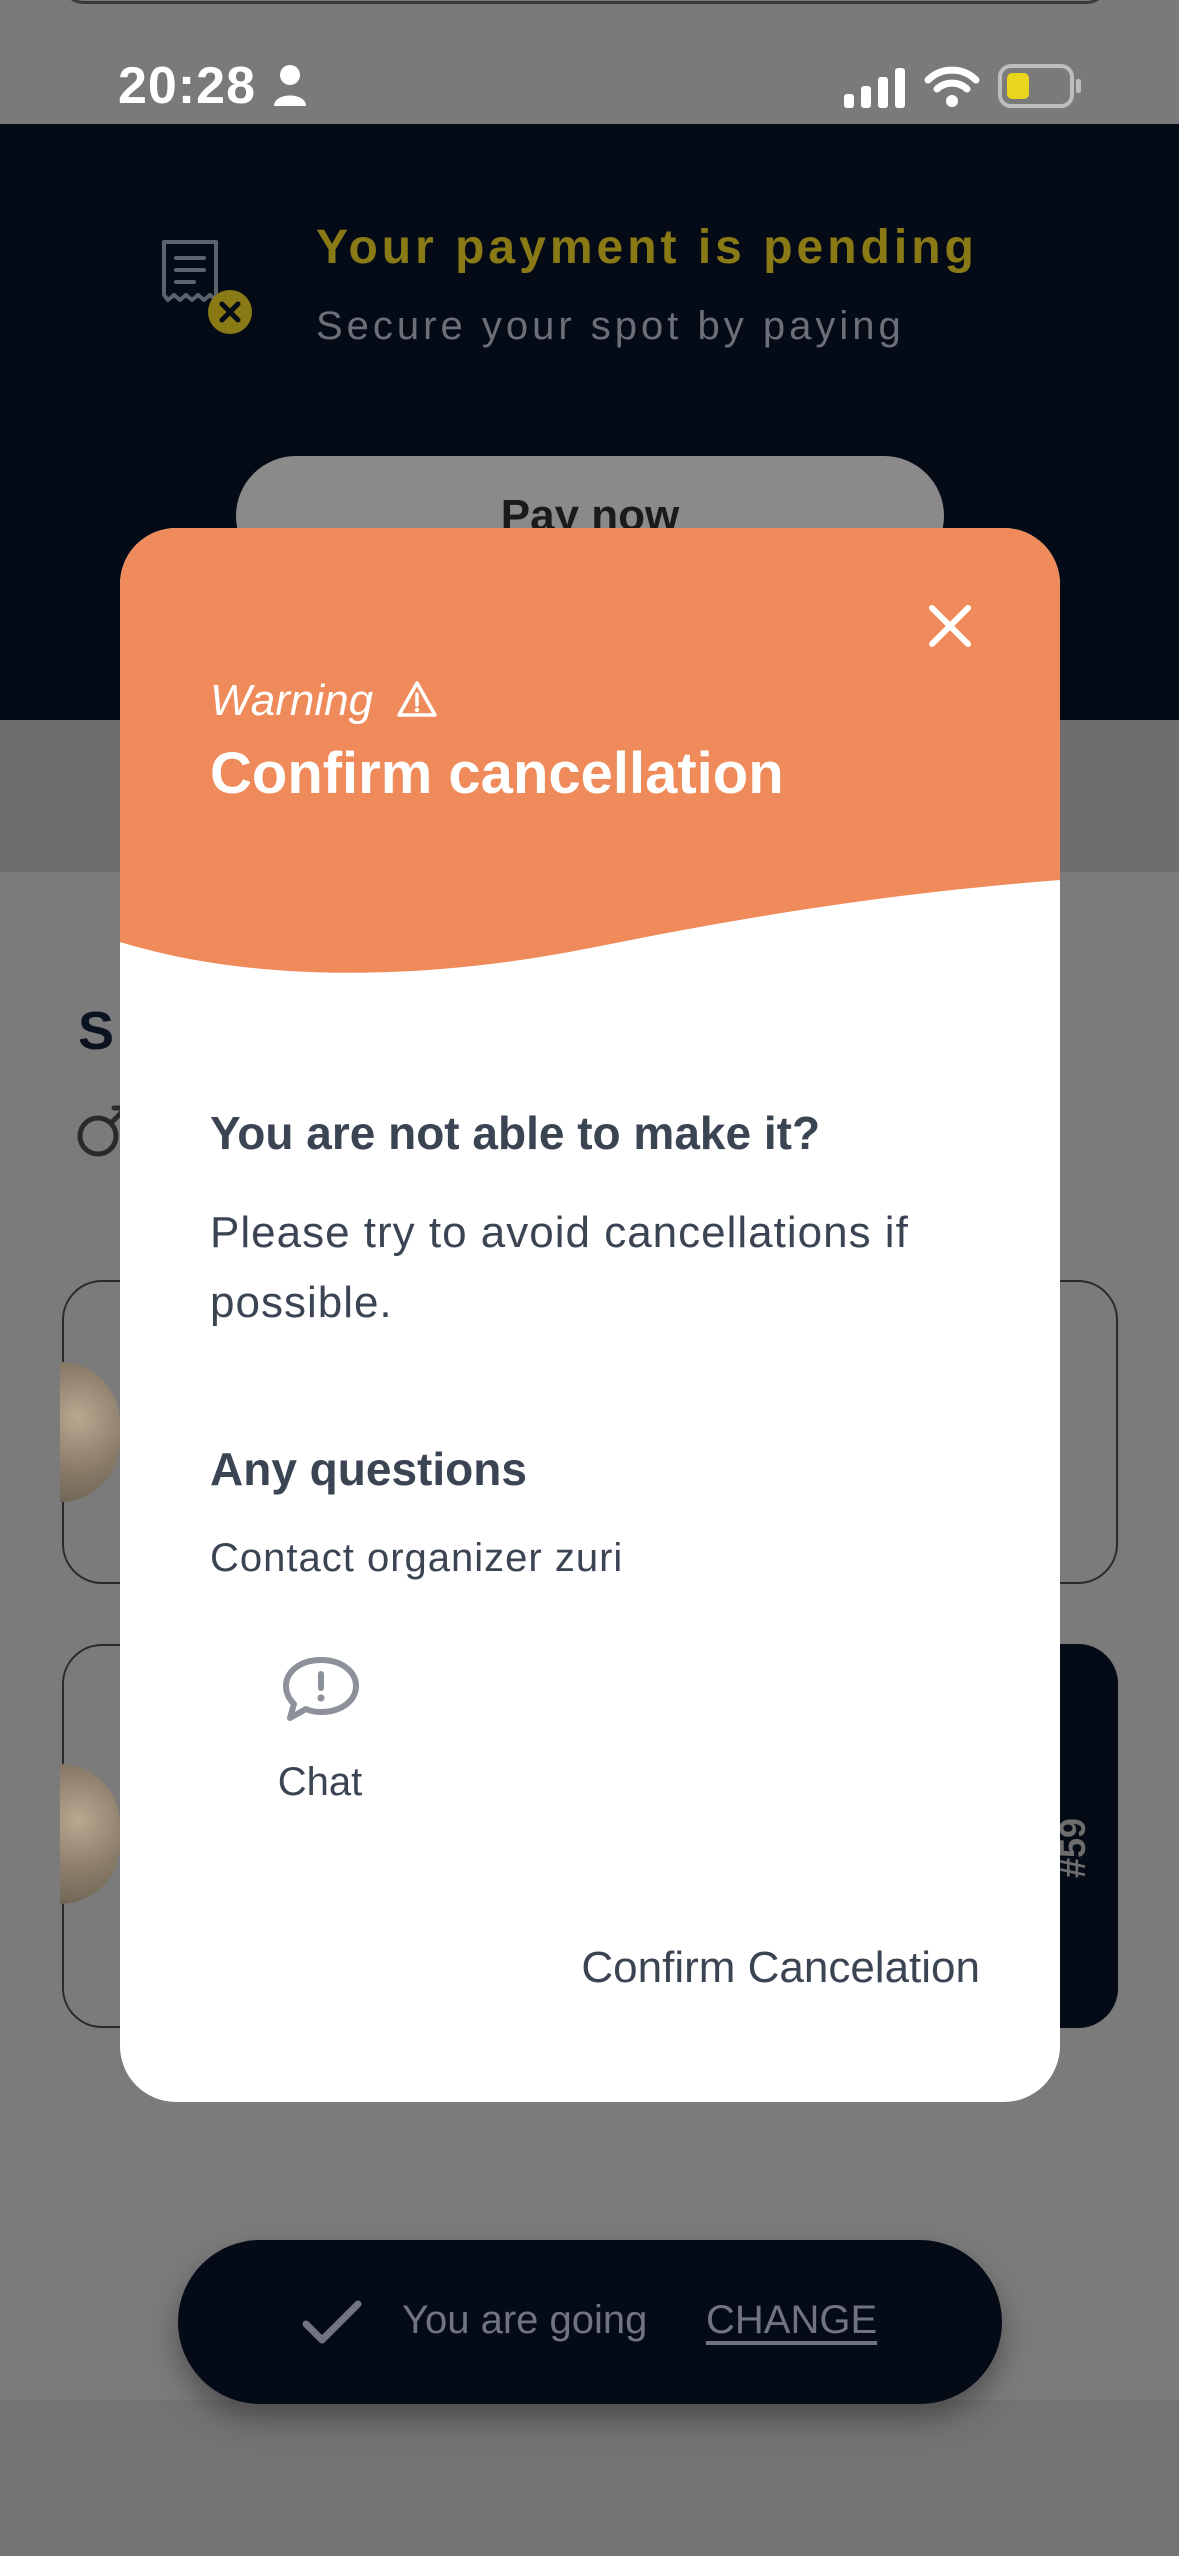  I want to click on signal-icon, so click(874, 88).